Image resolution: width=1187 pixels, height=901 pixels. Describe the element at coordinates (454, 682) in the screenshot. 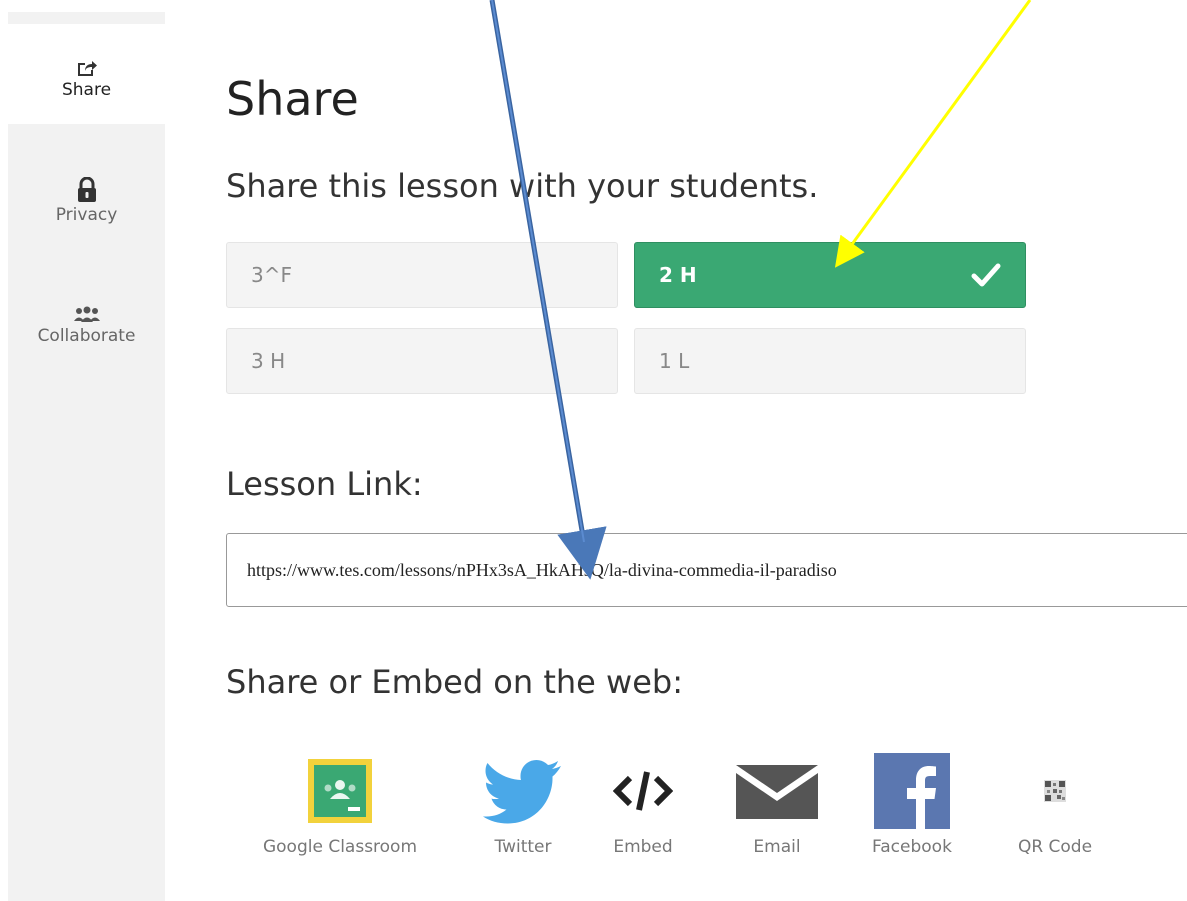

I see `share-embed-heading: Share or Embed on the web:` at that location.